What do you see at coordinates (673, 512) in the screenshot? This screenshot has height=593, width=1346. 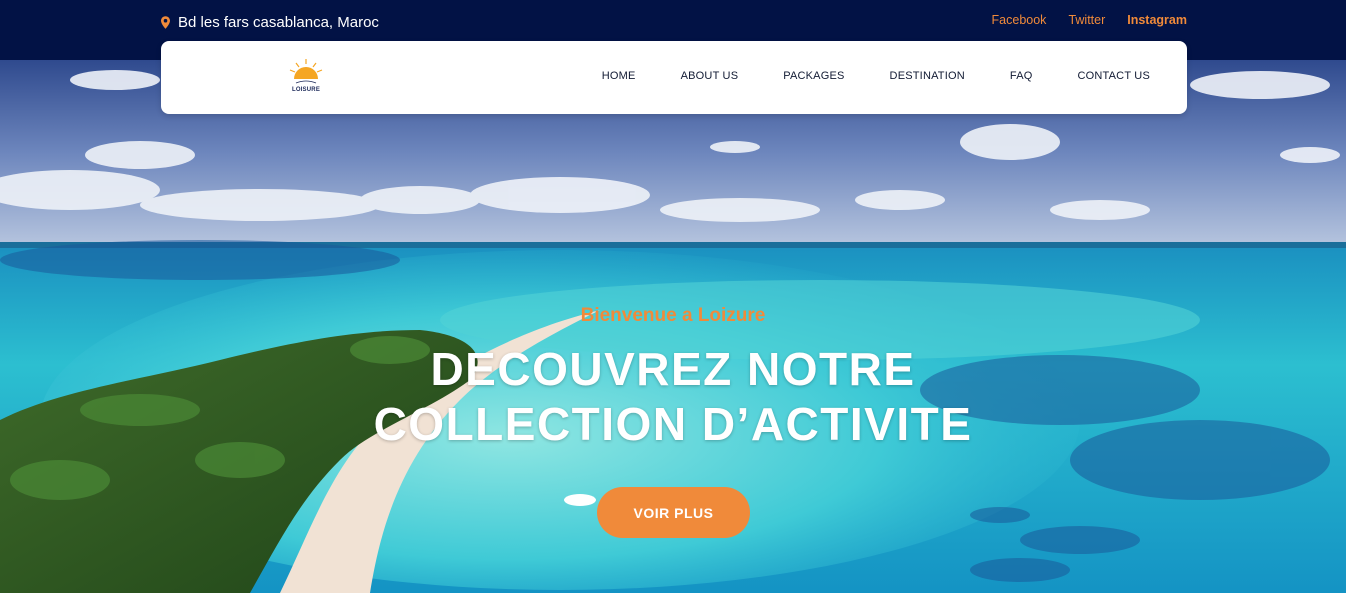 I see `voir-plus-button: VOIR PLUS` at bounding box center [673, 512].